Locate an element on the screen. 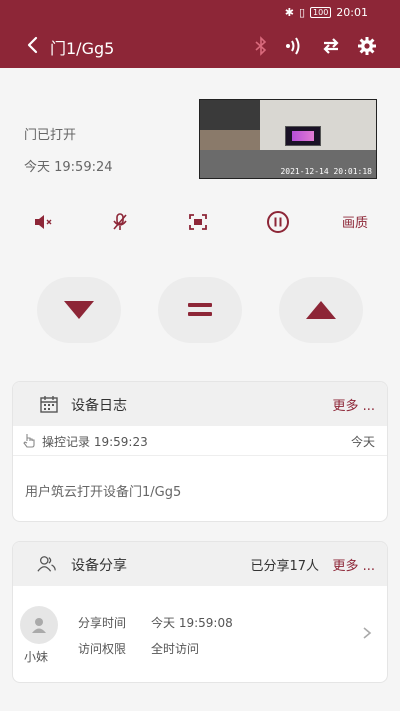 Image resolution: width=400 pixels, height=711 pixels. gear-icon is located at coordinates (367, 46).